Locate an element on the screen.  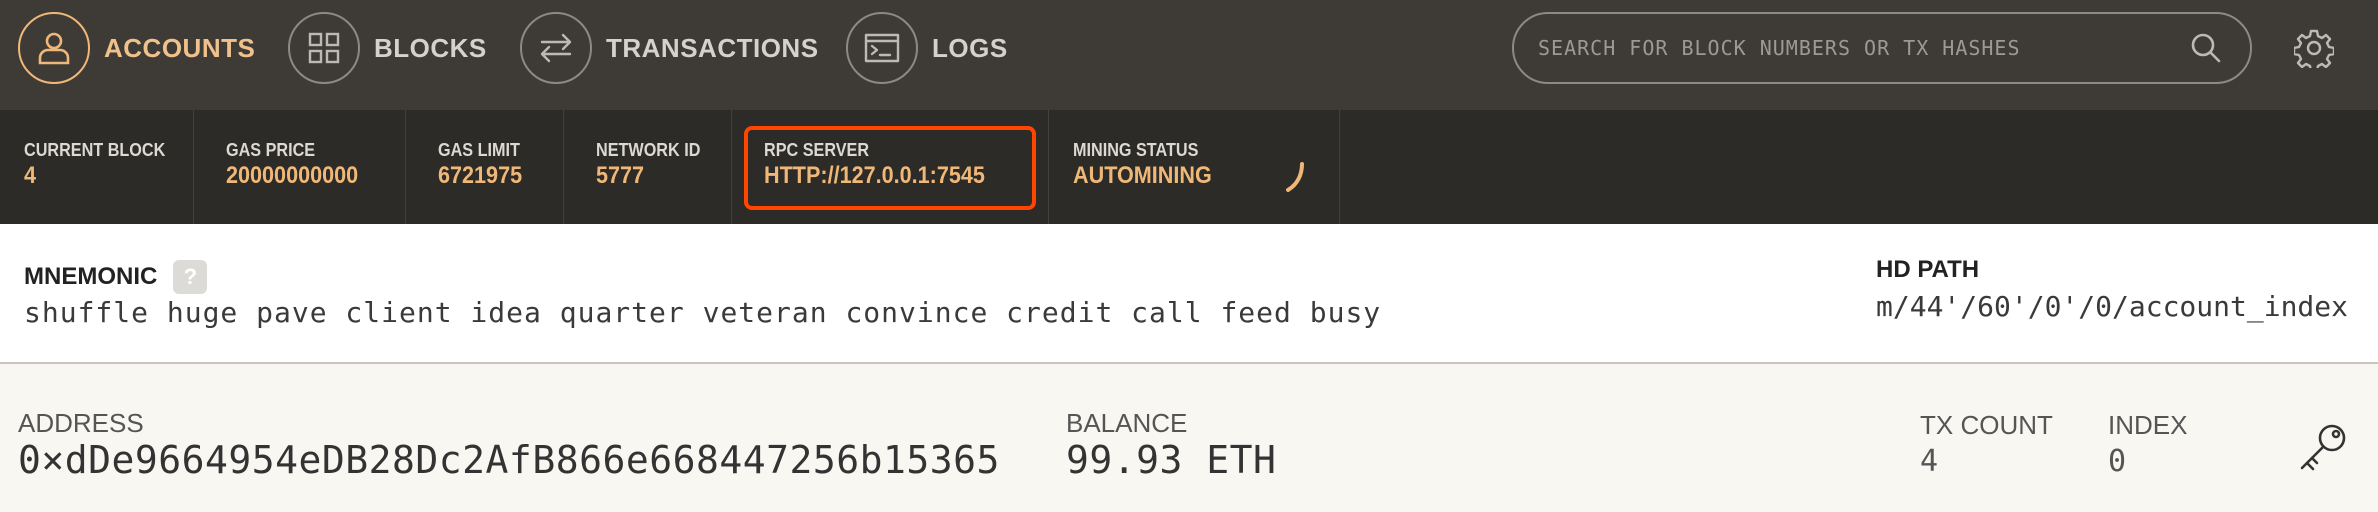
network-id-stat: NETWORK ID 5777 is located at coordinates (652, 167).